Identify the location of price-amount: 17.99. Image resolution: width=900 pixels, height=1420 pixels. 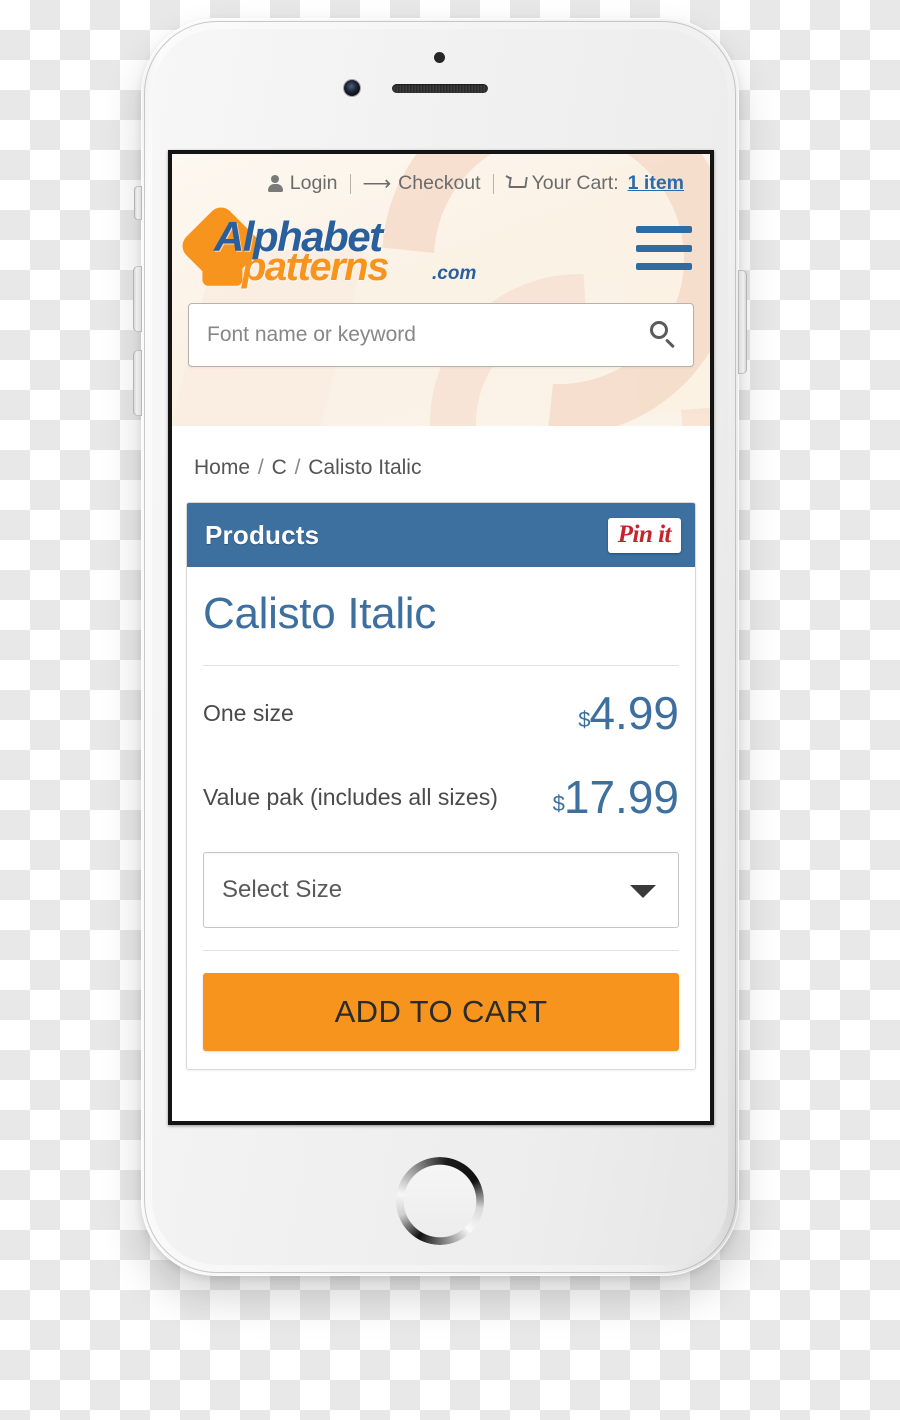
(621, 797).